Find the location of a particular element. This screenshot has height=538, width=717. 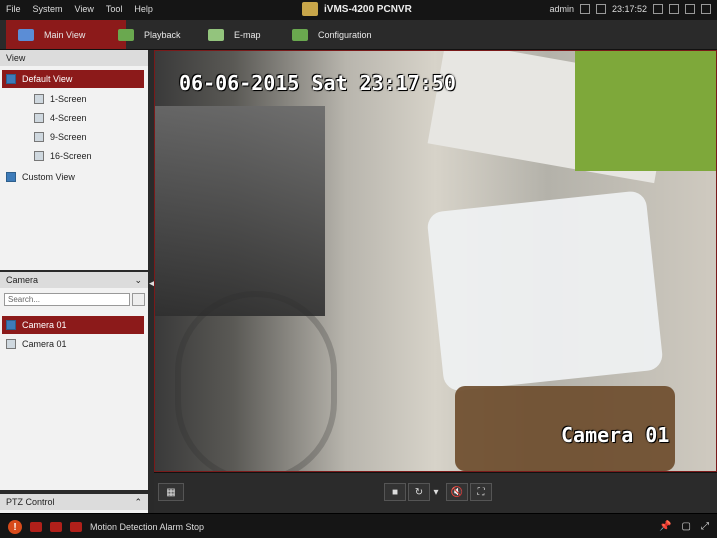

main-menu: File System View Tool Help is located at coordinates (79, 9).